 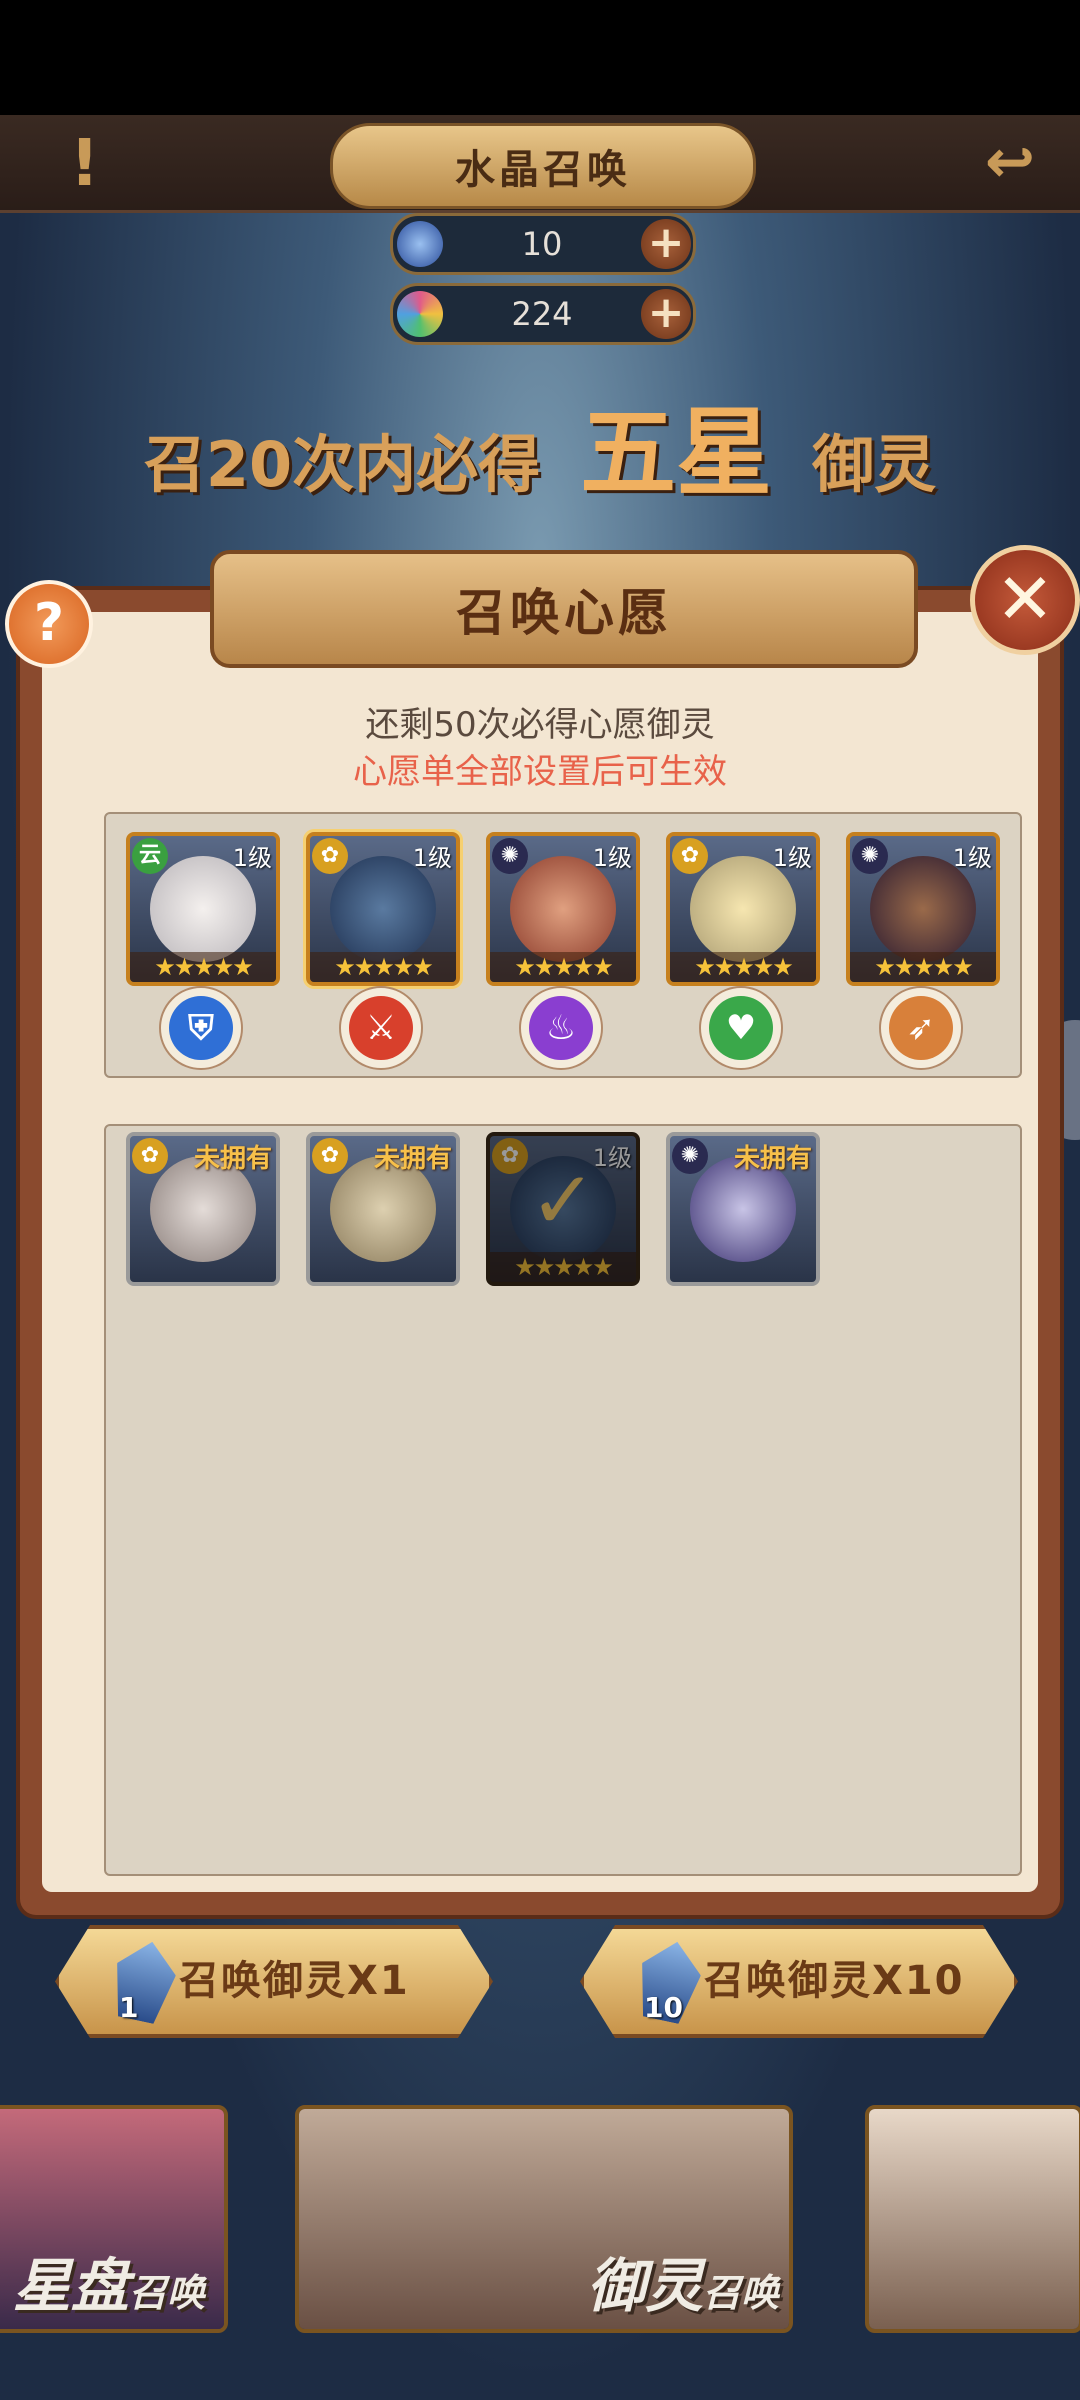 What do you see at coordinates (129, 2007) in the screenshot?
I see `cost-count: 1` at bounding box center [129, 2007].